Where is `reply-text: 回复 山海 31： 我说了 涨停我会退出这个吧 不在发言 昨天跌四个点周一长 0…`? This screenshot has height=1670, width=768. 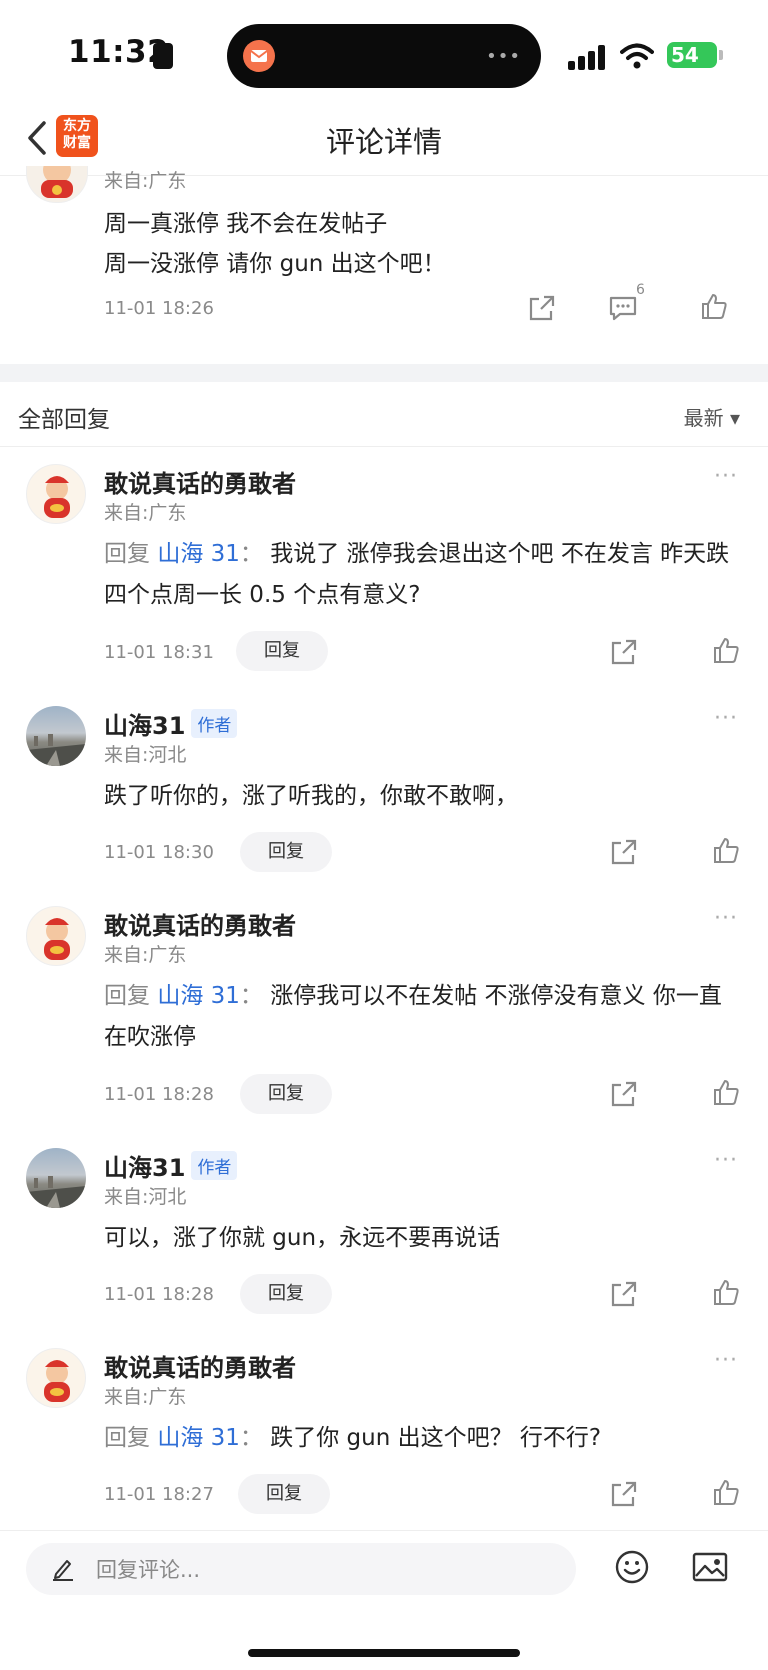 reply-text: 回复 山海 31： 我说了 涨停我会退出这个吧 不在发言 昨天跌四个点周一长 0… is located at coordinates (422, 575).